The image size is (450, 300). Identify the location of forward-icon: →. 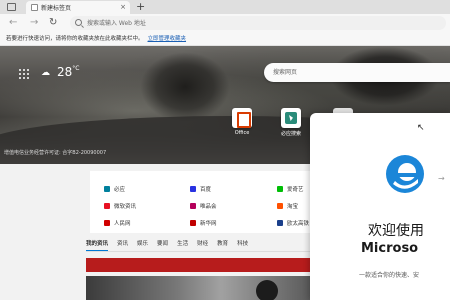
(34, 23).